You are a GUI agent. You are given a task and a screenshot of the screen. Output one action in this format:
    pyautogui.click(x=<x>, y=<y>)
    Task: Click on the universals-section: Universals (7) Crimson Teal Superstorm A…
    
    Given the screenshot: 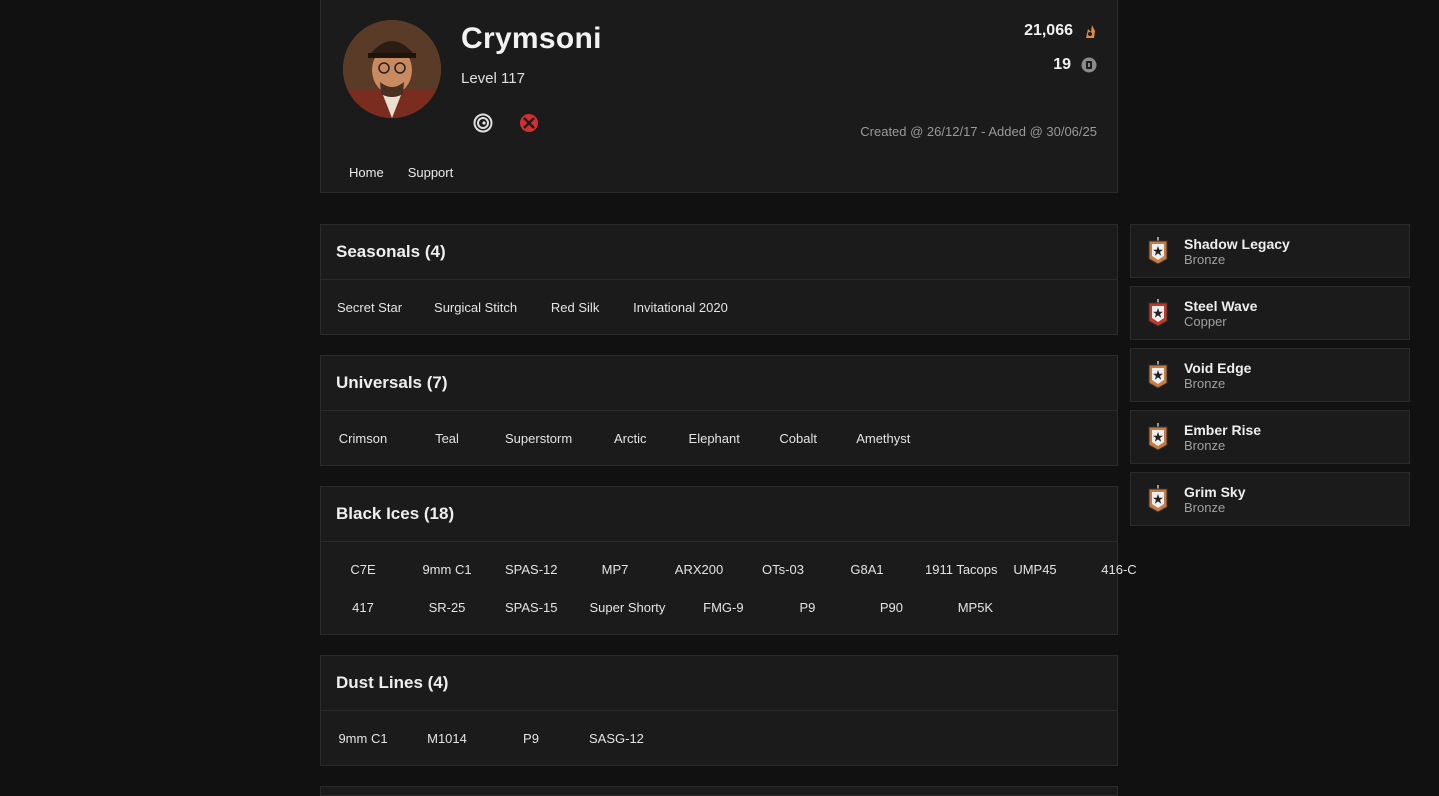 What is the action you would take?
    pyautogui.click(x=719, y=410)
    